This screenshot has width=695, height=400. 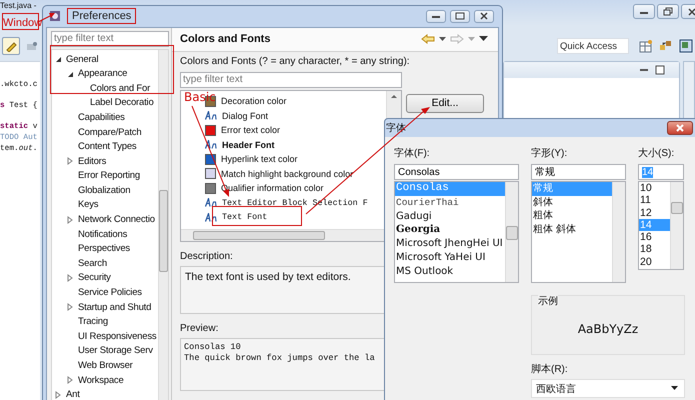 I want to click on size-label: 大小(S):, so click(x=657, y=154).